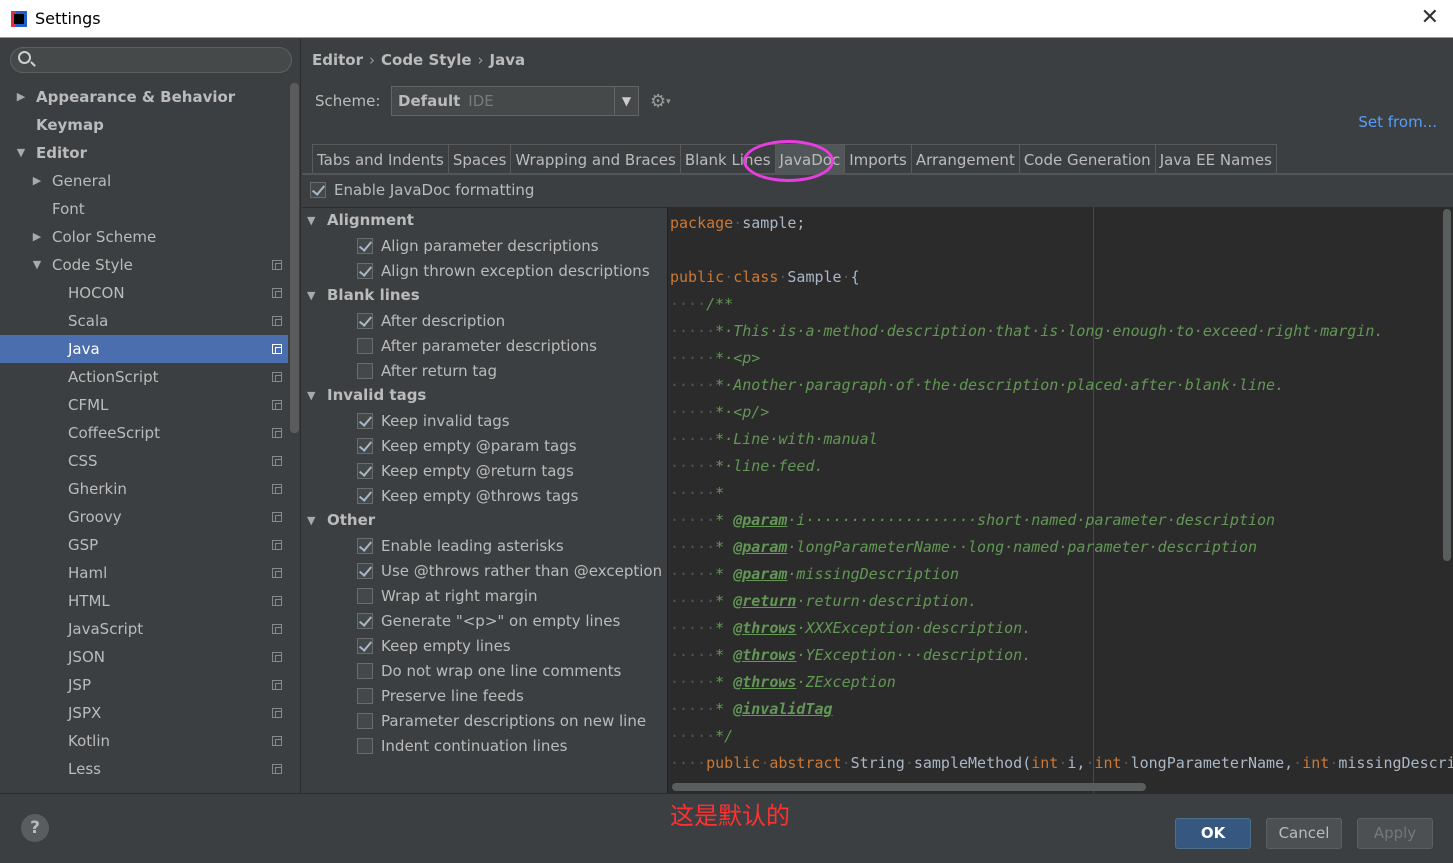 The image size is (1453, 863). Describe the element at coordinates (965, 159) in the screenshot. I see `tab-arrangement: Arrangement` at that location.